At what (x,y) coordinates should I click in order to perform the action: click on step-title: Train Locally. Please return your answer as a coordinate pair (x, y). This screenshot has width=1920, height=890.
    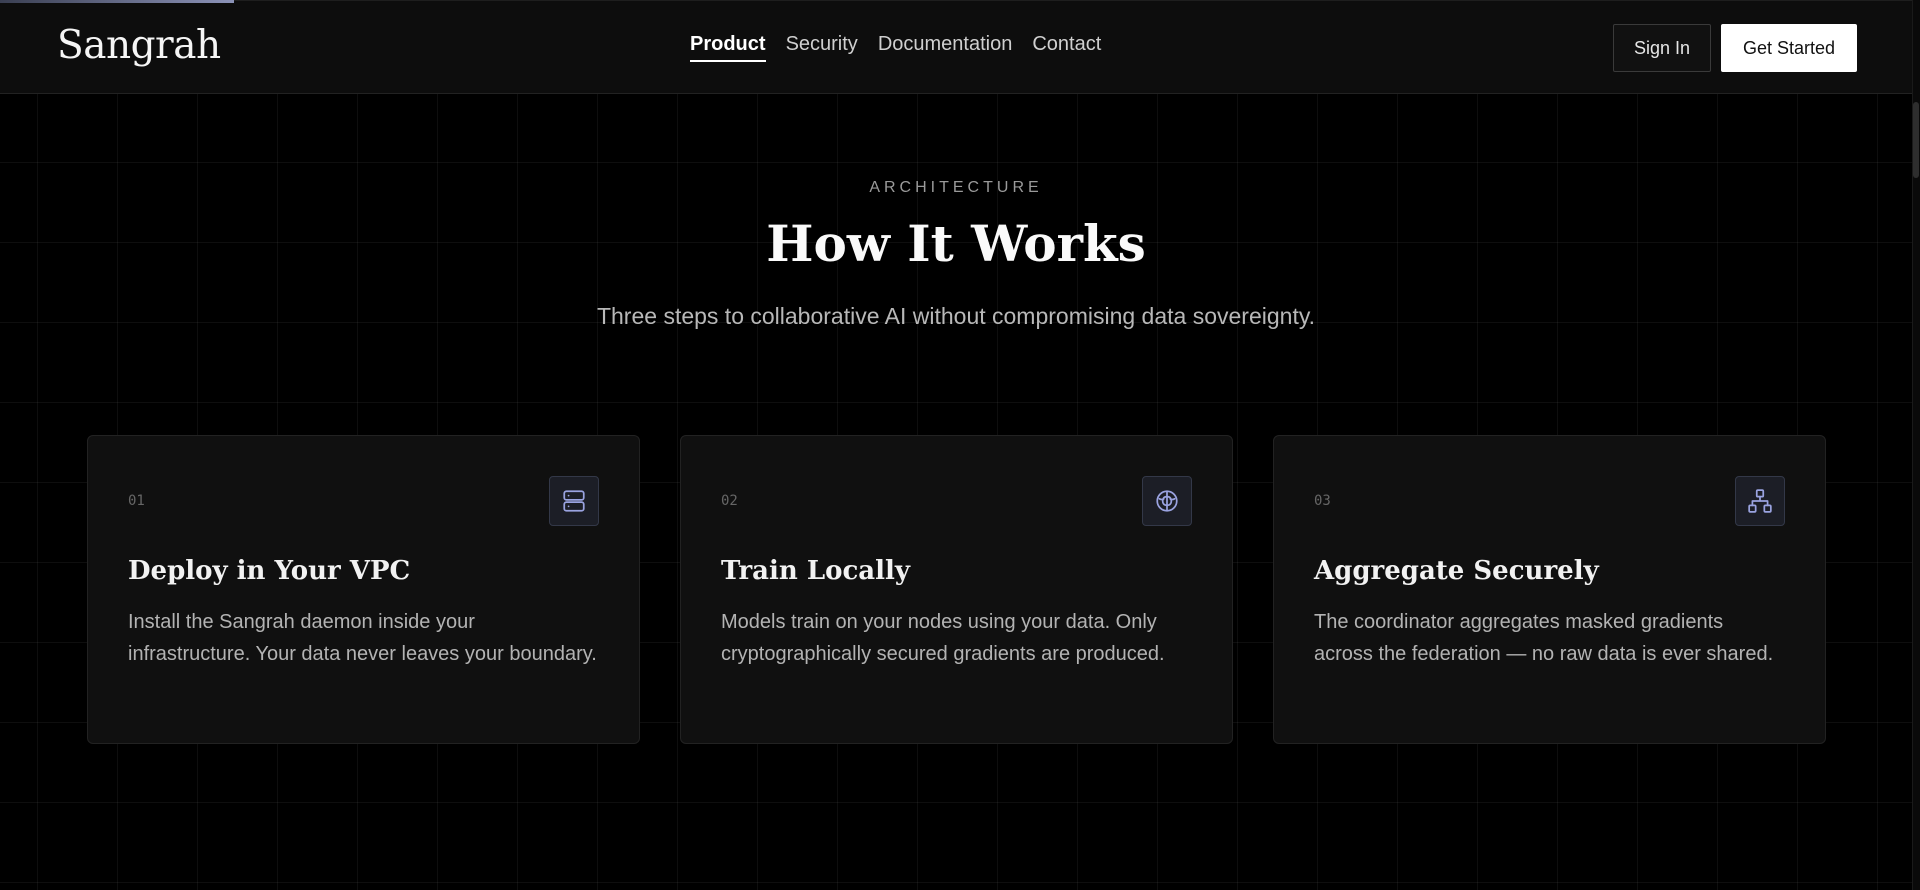
    Looking at the image, I should click on (815, 571).